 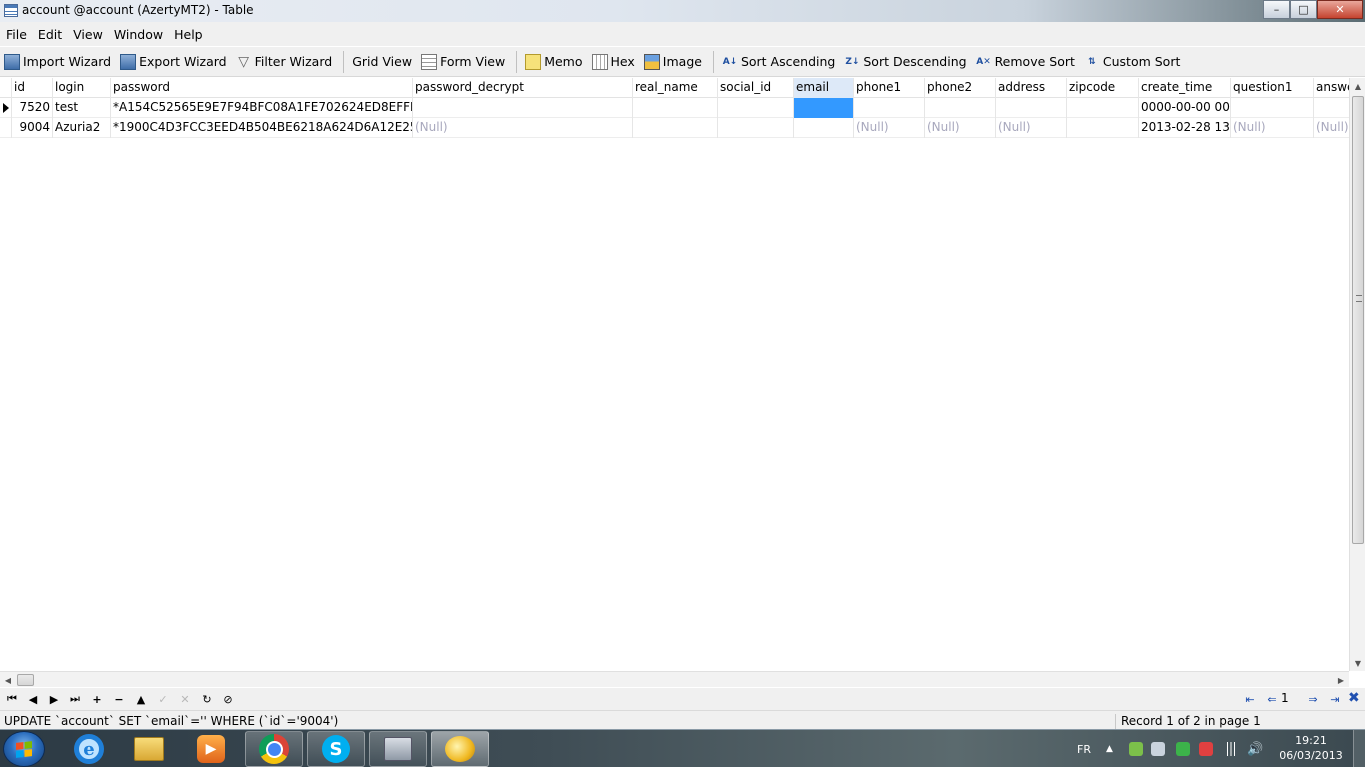 What do you see at coordinates (173, 61) in the screenshot?
I see `export-wizard-button: Export Wizard` at bounding box center [173, 61].